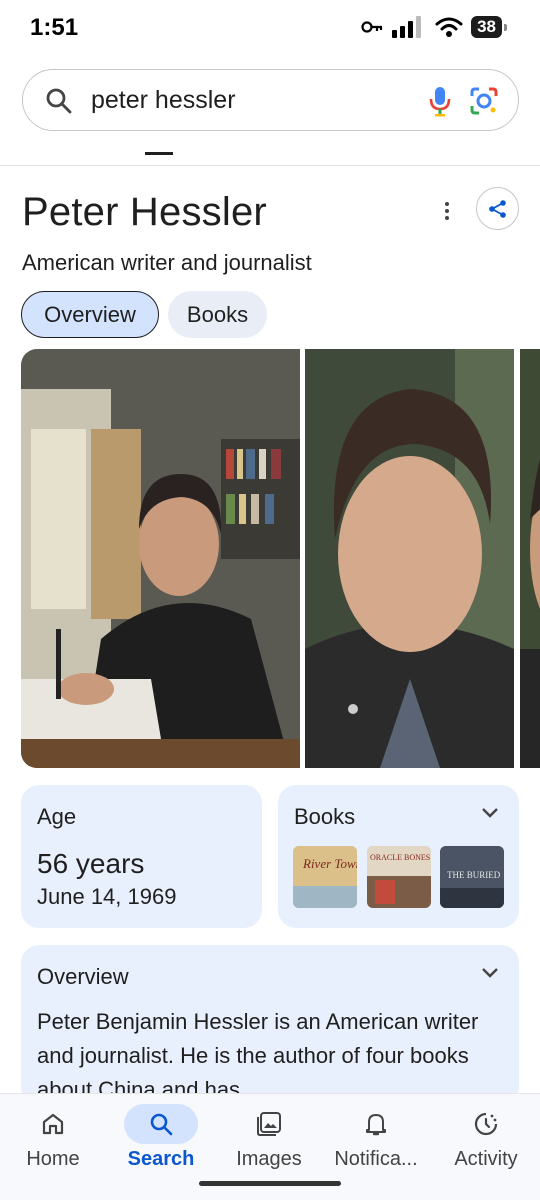 Image resolution: width=540 pixels, height=1200 pixels. I want to click on book-cover-oracle-bones: ORACLE BONES, so click(399, 877).